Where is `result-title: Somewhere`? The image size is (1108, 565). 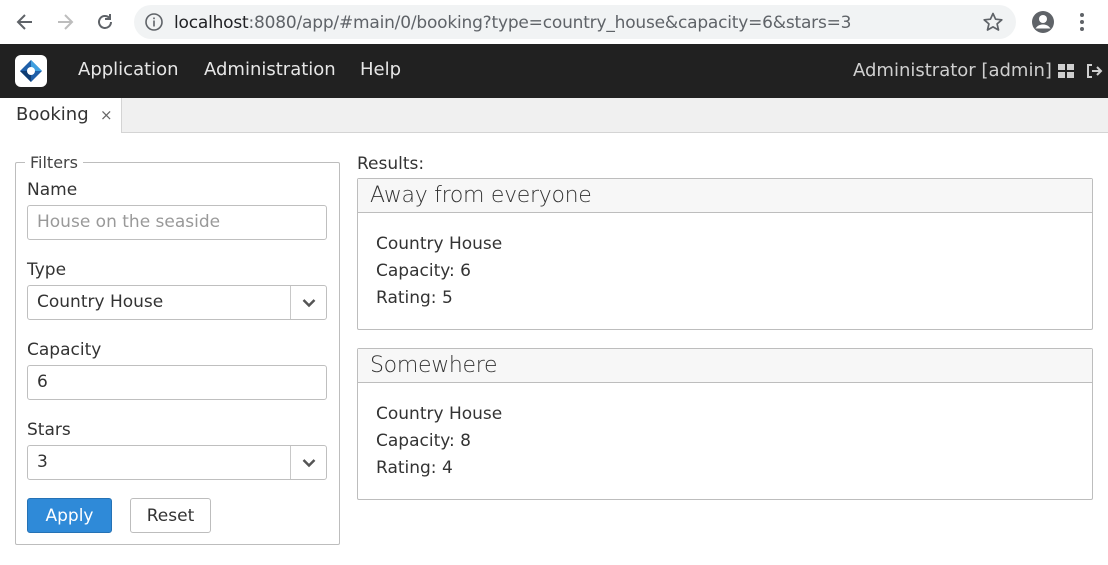 result-title: Somewhere is located at coordinates (725, 366).